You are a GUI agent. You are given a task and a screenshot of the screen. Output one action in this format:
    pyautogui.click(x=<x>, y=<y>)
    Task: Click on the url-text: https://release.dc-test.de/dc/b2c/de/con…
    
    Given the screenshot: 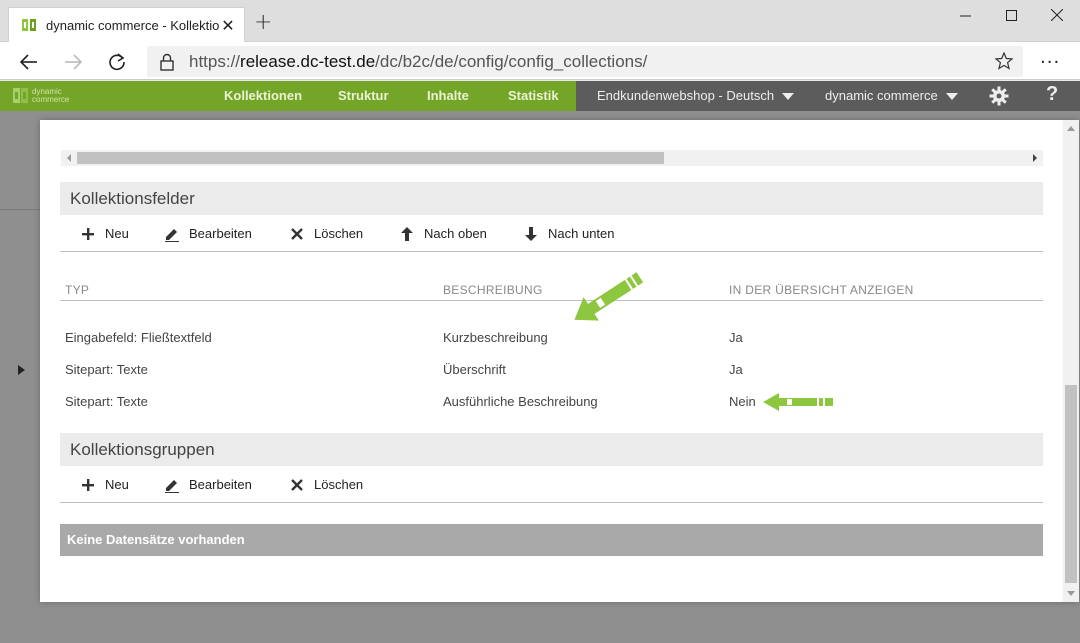 What is the action you would take?
    pyautogui.click(x=418, y=61)
    